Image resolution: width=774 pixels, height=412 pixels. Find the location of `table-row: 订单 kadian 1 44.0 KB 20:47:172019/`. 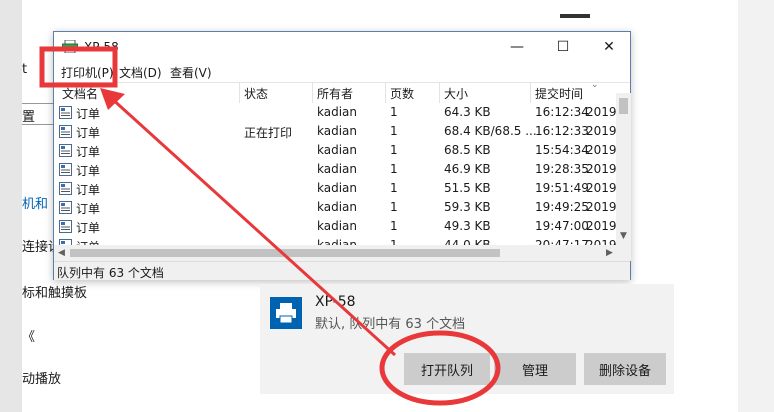

table-row: 订单 kadian 1 44.0 KB 20:47:172019/ is located at coordinates (335, 240).